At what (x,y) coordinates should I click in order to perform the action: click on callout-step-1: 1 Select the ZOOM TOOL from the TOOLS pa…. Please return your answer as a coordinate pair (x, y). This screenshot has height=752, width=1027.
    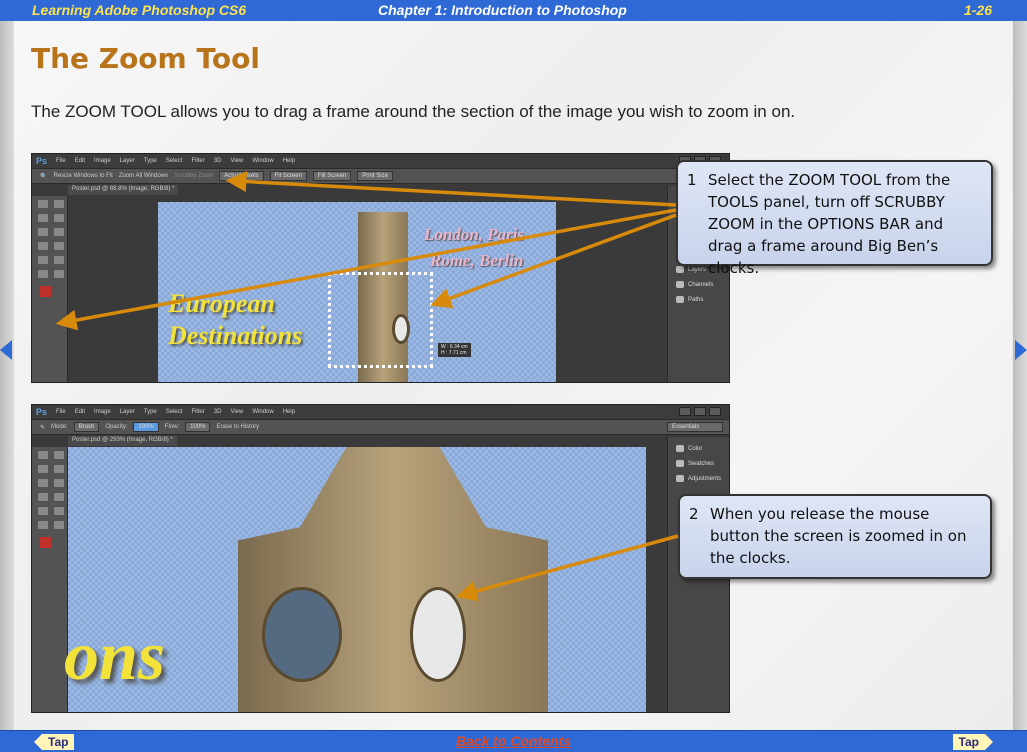
    Looking at the image, I should click on (834, 218).